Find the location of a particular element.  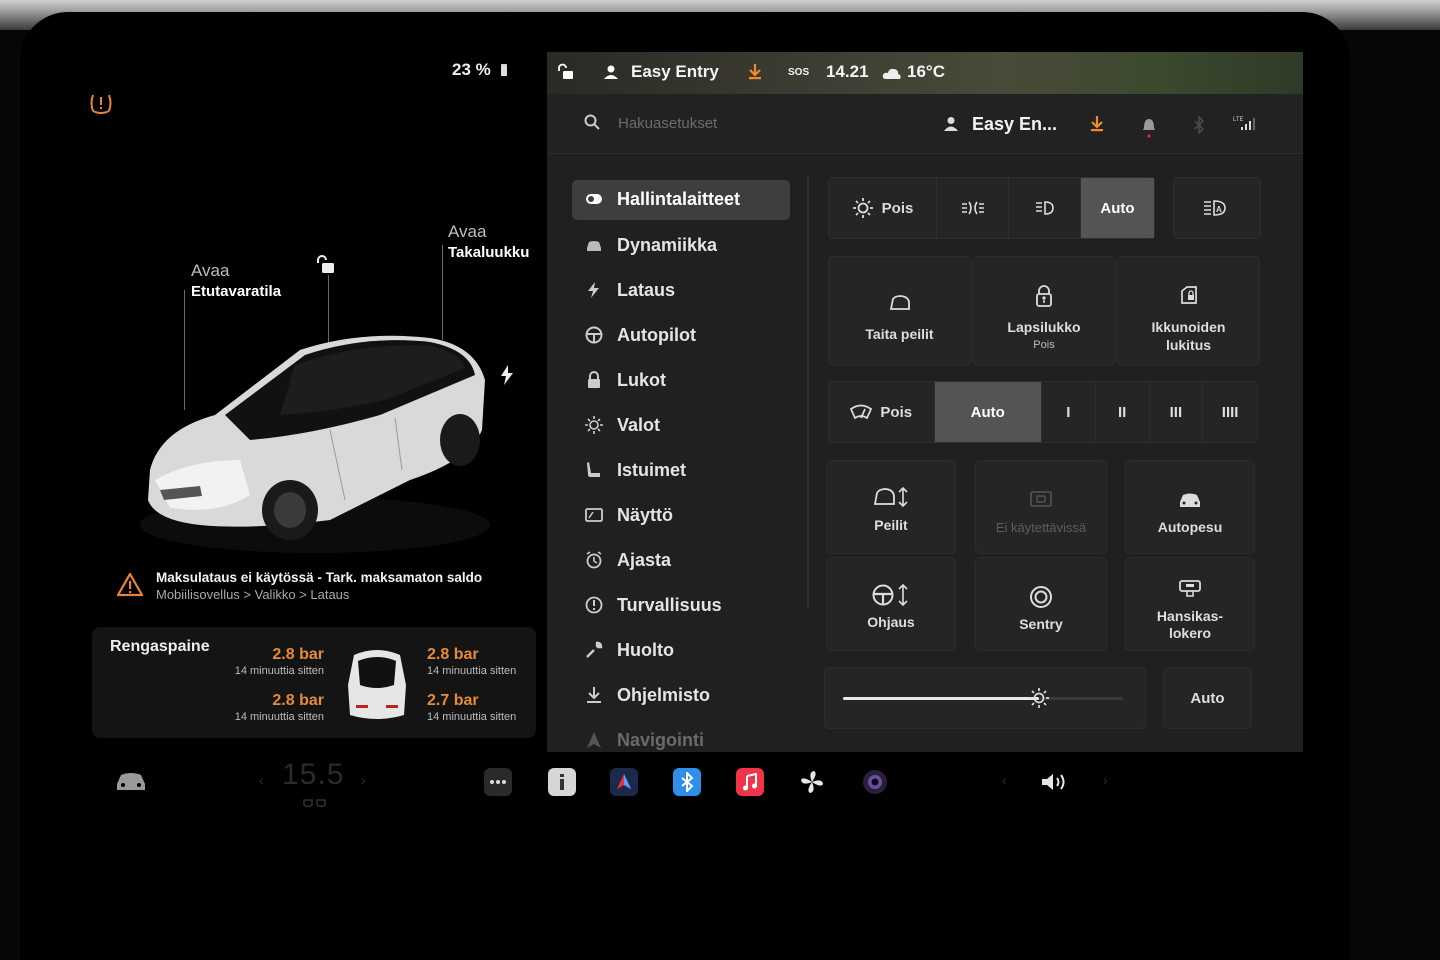

lights-off-option: Pois is located at coordinates (883, 208).